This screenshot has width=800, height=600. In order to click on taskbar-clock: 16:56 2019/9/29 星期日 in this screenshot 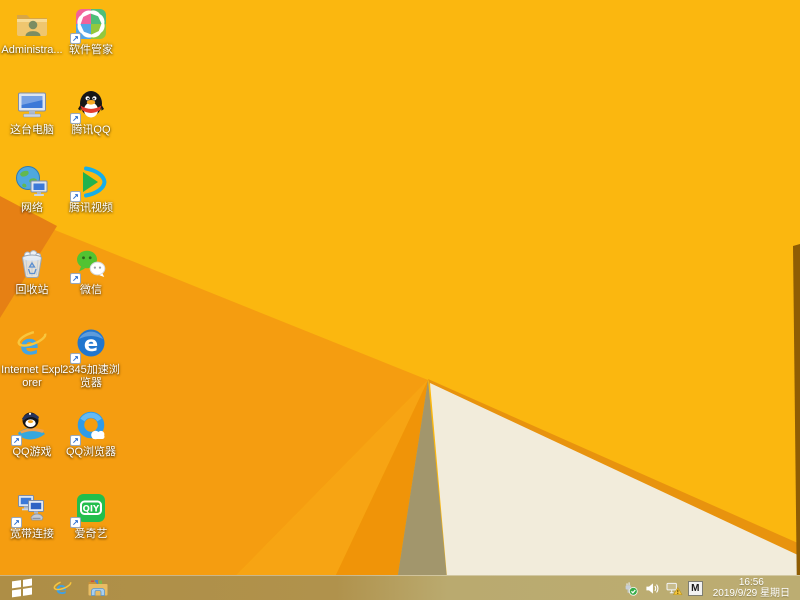, I will do `click(751, 588)`.